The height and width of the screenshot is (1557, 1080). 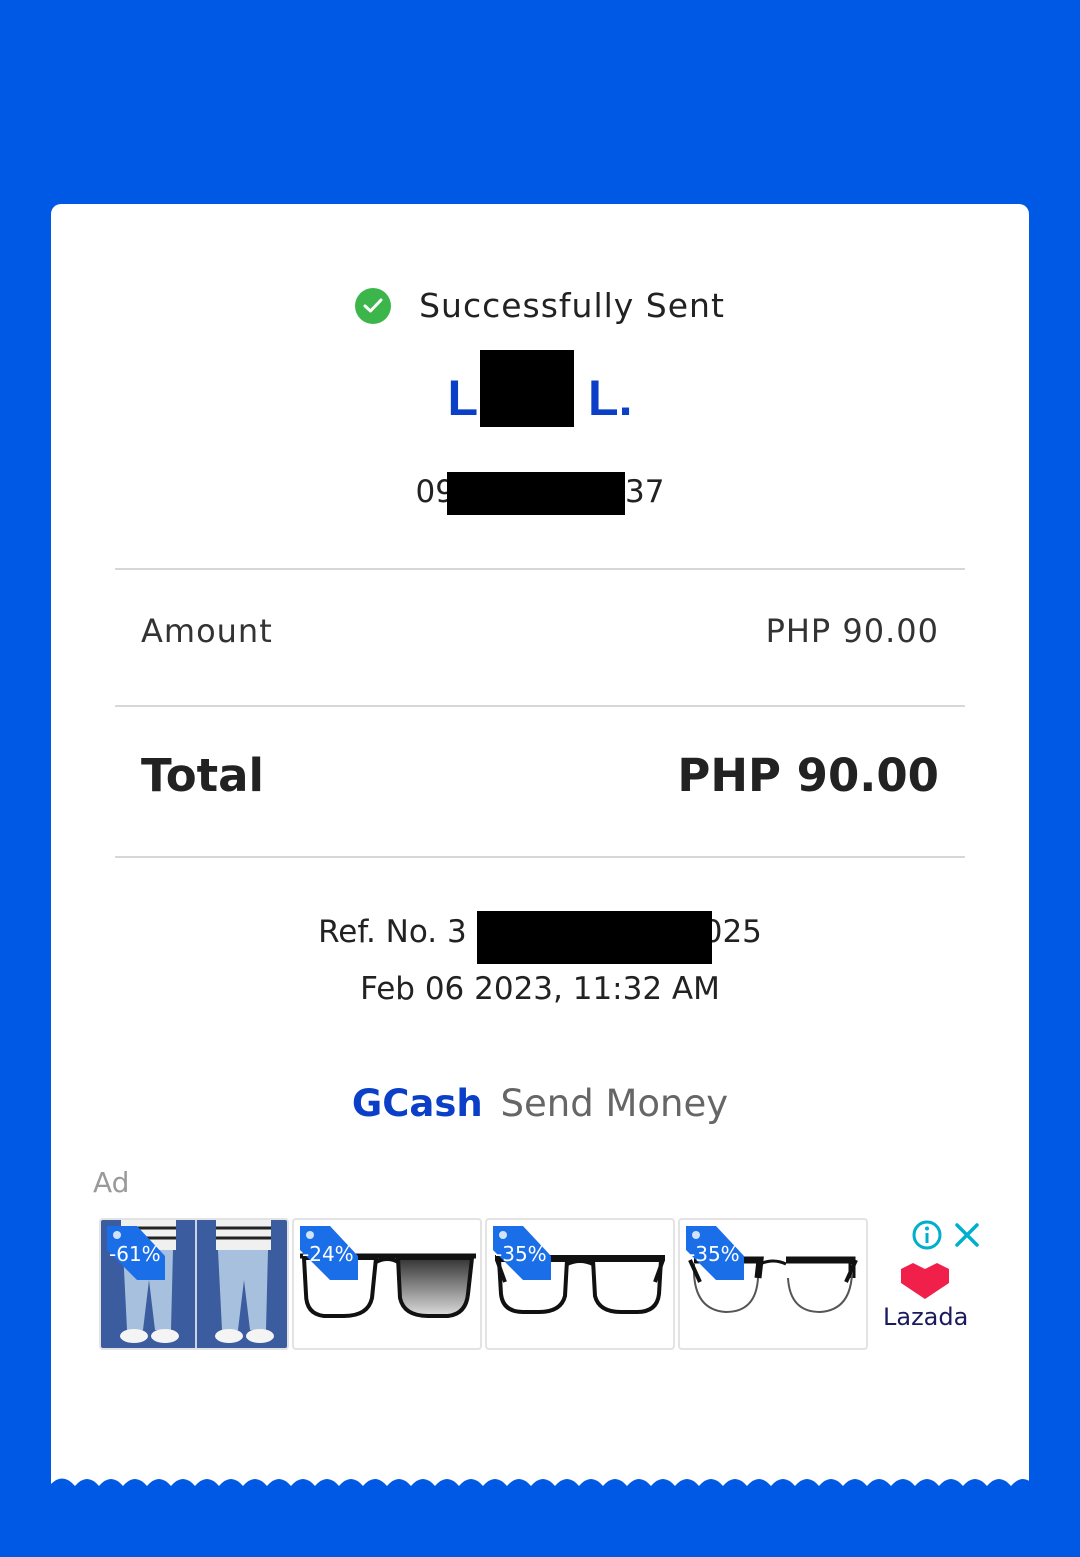 I want to click on redaction-name, so click(x=527, y=388).